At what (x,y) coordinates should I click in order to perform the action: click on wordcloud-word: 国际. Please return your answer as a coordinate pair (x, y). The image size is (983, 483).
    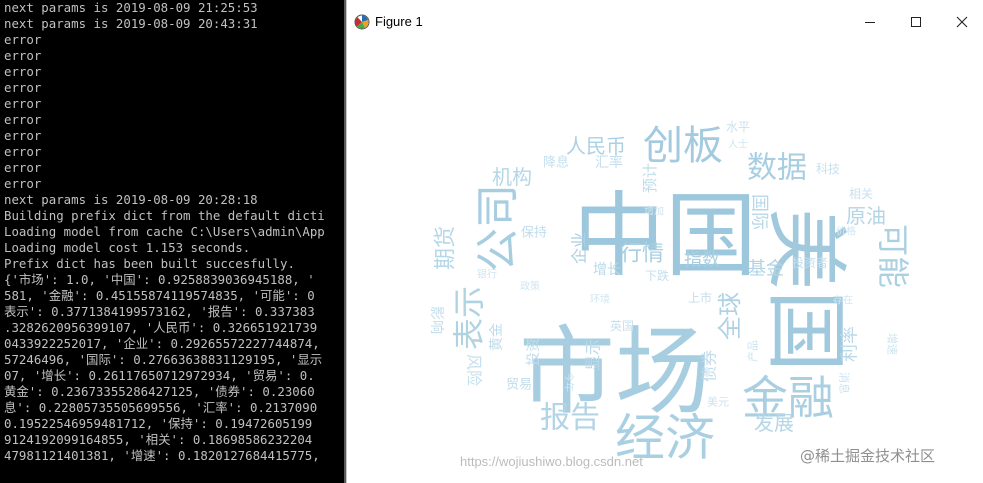
    Looking at the image, I should click on (759, 212).